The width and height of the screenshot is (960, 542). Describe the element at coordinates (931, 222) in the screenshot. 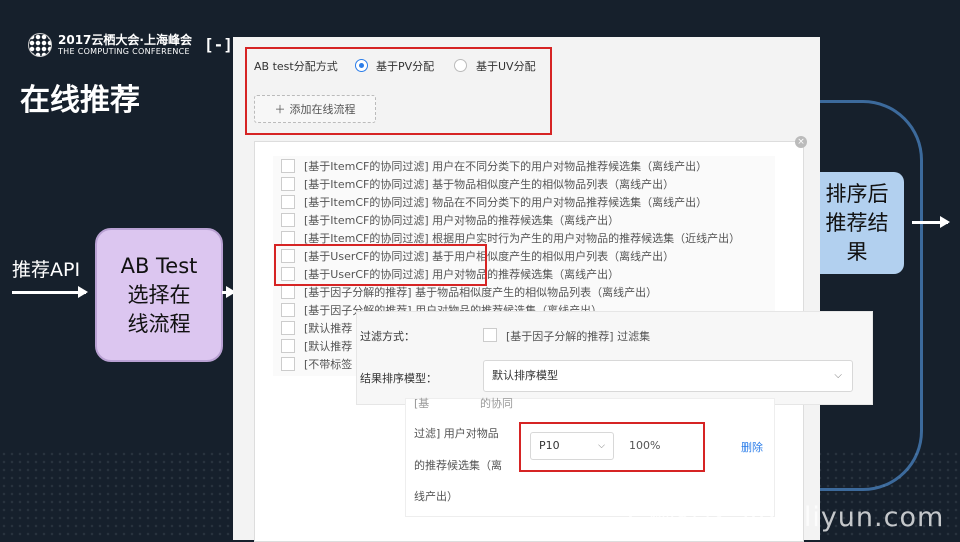

I see `arrow-result-out-icon` at that location.